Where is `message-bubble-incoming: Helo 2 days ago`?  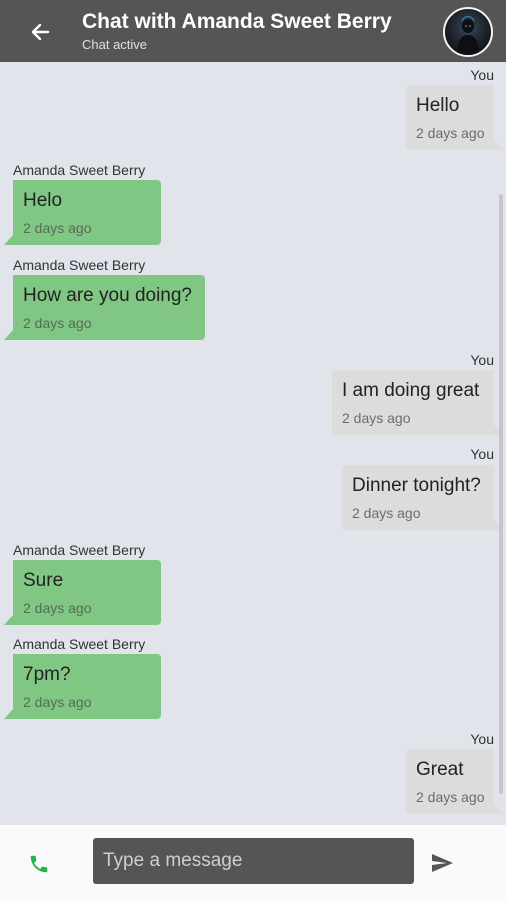 message-bubble-incoming: Helo 2 days ago is located at coordinates (82, 212).